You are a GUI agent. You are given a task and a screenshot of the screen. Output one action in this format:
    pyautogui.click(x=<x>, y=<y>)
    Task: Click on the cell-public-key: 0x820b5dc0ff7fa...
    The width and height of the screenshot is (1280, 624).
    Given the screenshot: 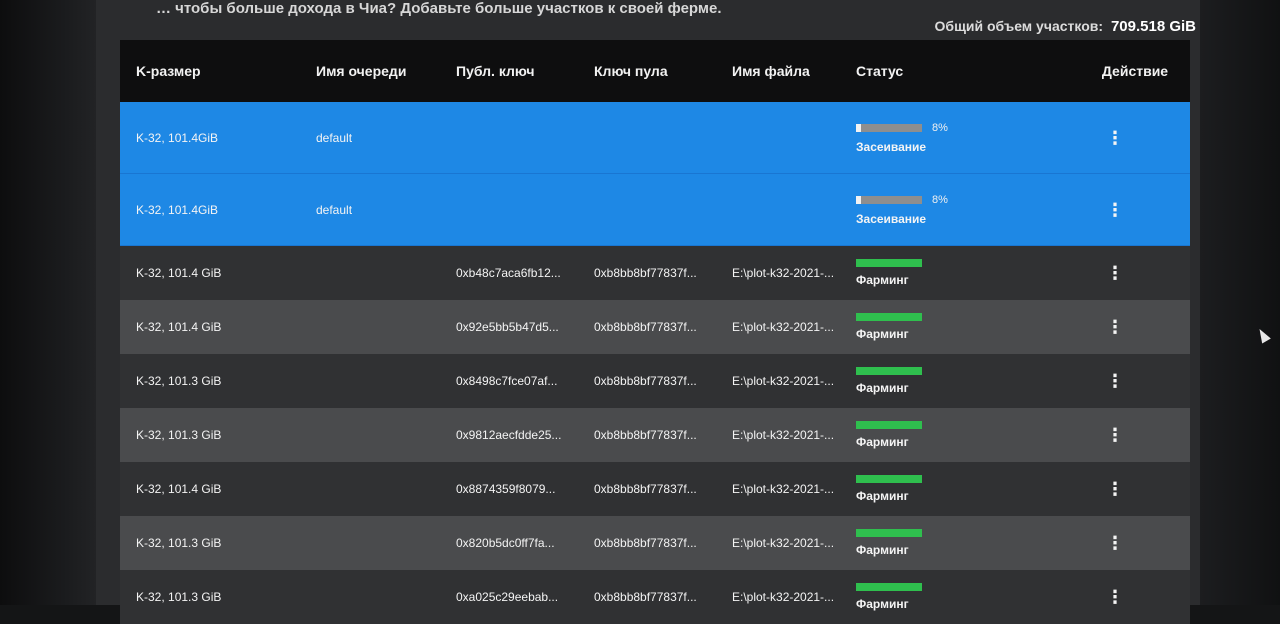 What is the action you would take?
    pyautogui.click(x=505, y=543)
    